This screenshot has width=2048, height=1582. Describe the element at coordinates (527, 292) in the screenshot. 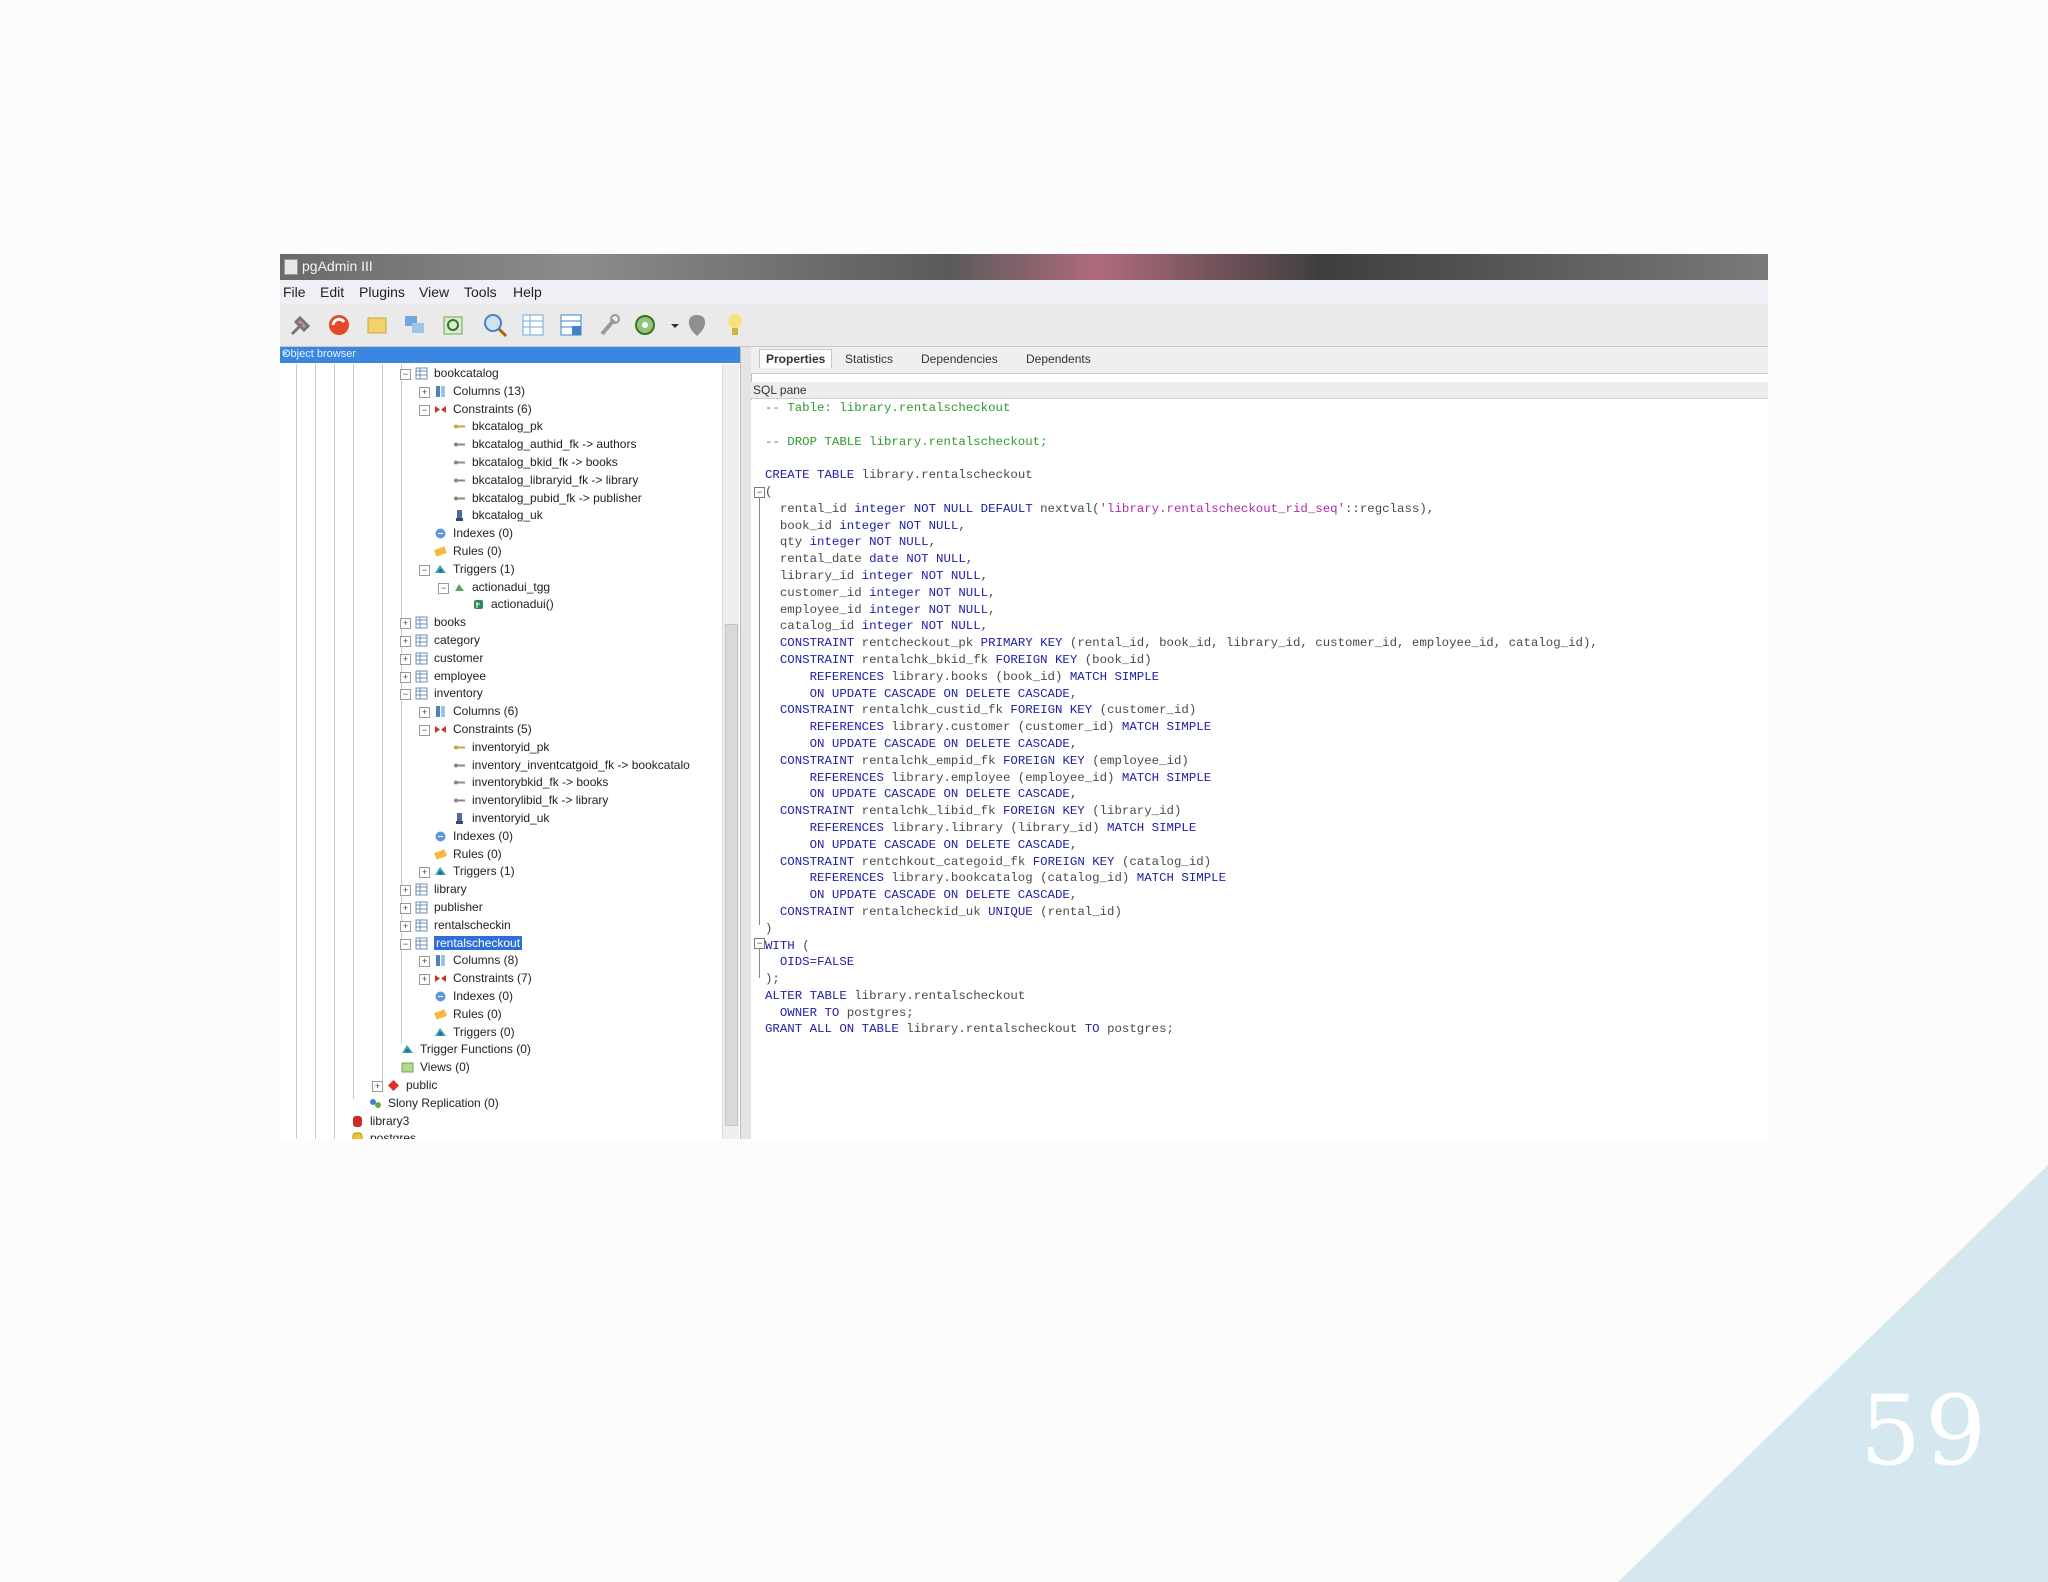

I see `menu-help: Help` at that location.